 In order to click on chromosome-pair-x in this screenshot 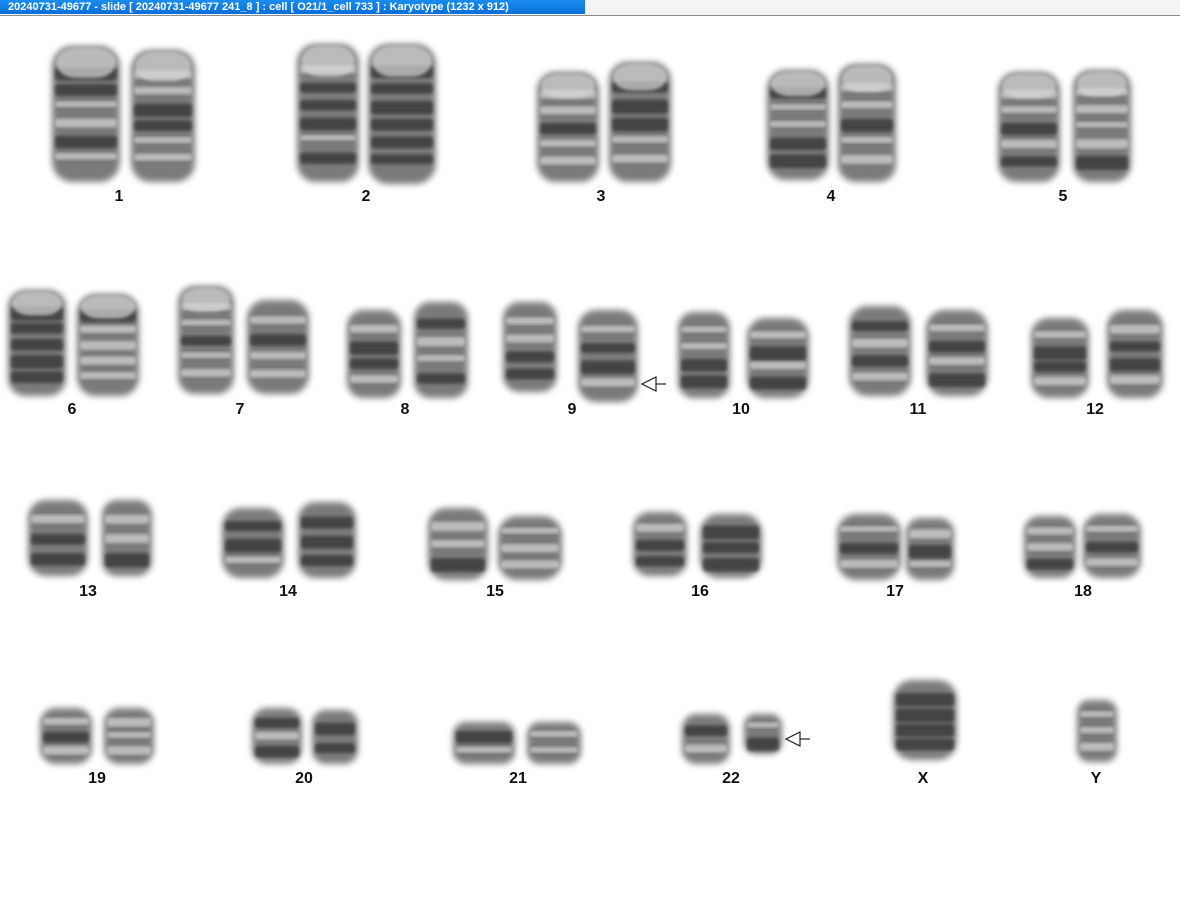, I will do `click(925, 720)`.